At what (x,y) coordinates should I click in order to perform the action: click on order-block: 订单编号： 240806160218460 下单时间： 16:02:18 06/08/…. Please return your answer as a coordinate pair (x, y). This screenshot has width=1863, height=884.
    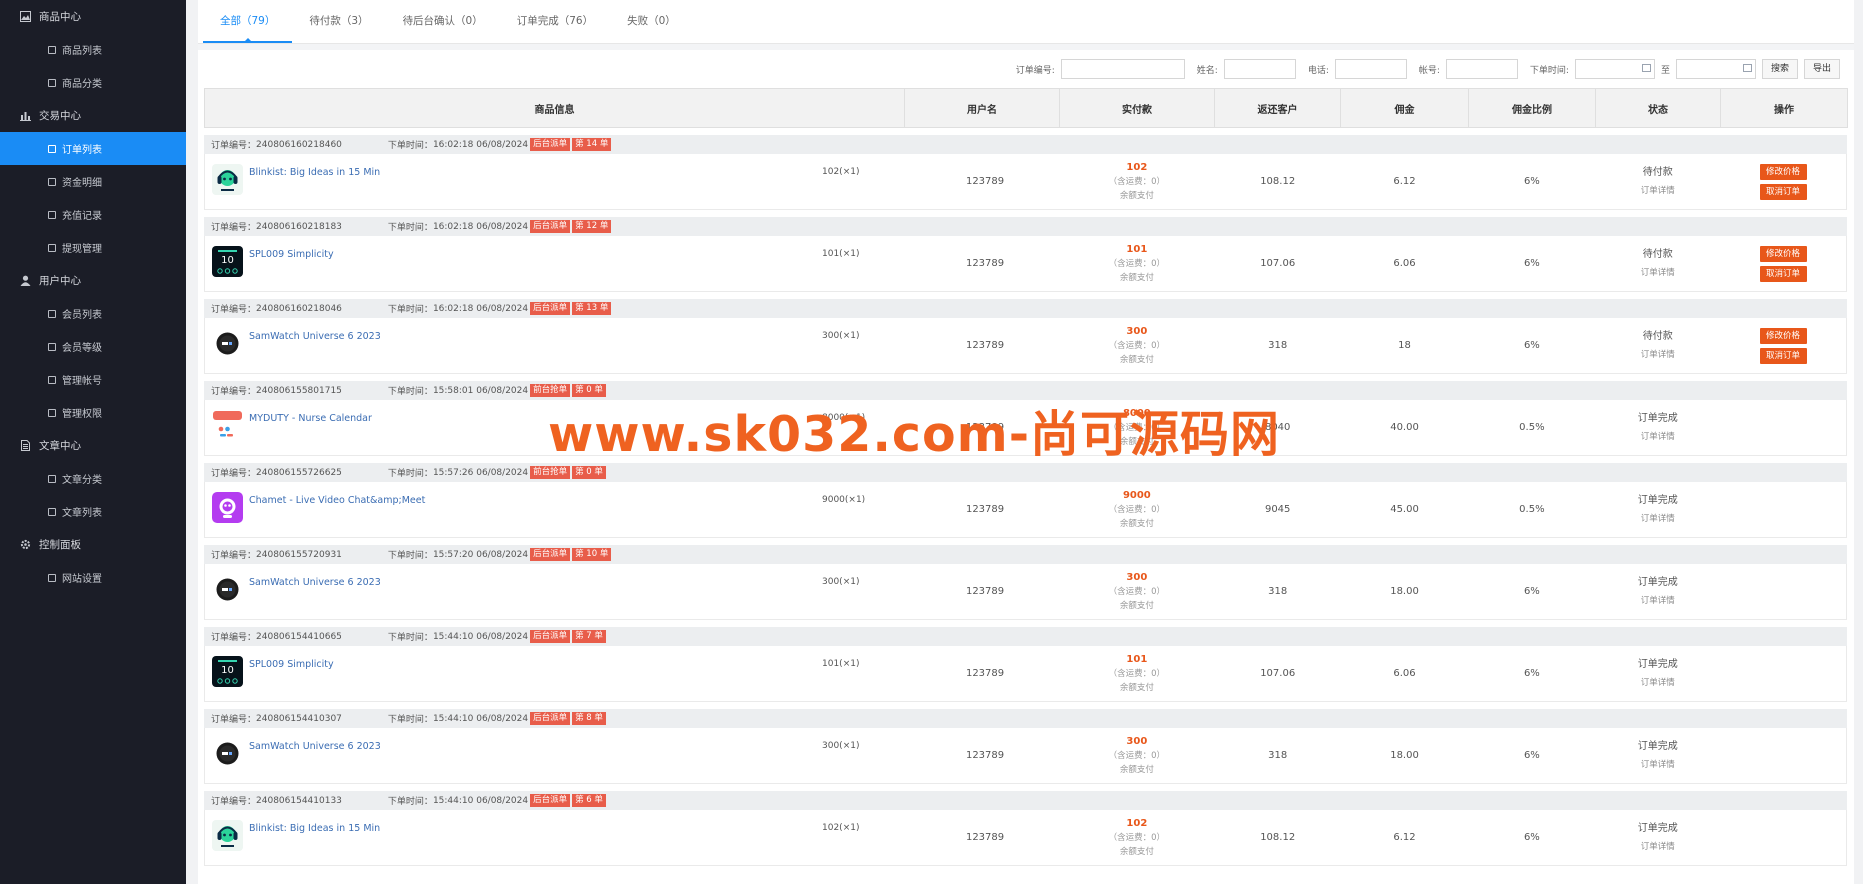
    Looking at the image, I should click on (1025, 172).